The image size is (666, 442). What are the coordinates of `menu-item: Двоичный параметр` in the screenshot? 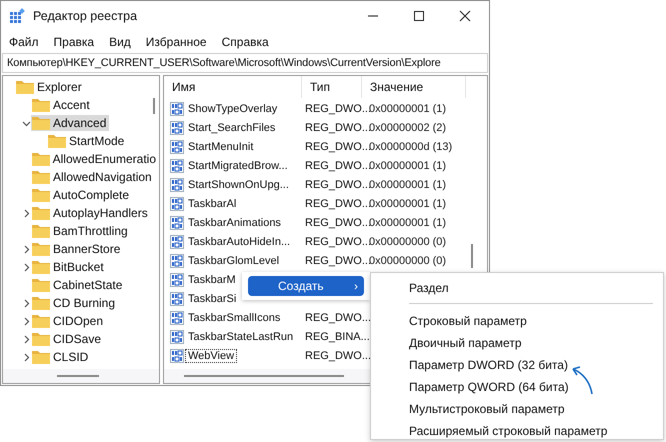 It's located at (517, 343).